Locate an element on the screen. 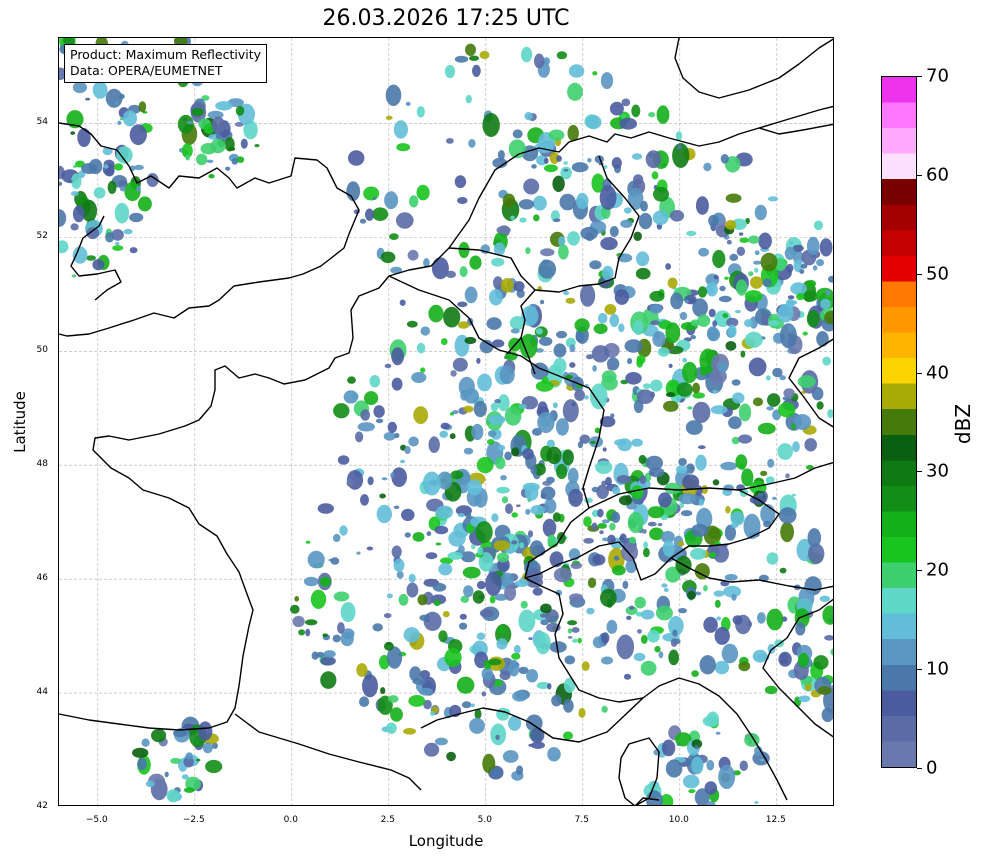 The image size is (985, 860). x-tick-label: 10.0 is located at coordinates (678, 820).